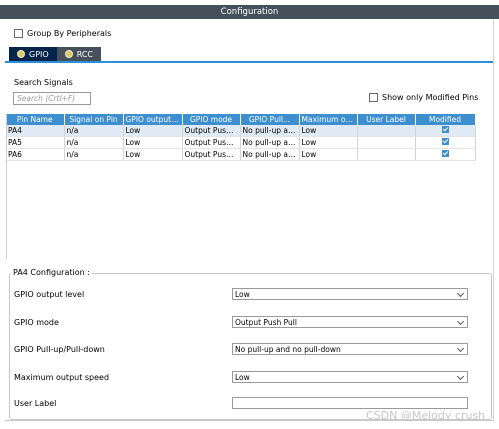 The height and width of the screenshot is (429, 499). I want to click on watermark: CSDN @Melody crush, so click(426, 415).